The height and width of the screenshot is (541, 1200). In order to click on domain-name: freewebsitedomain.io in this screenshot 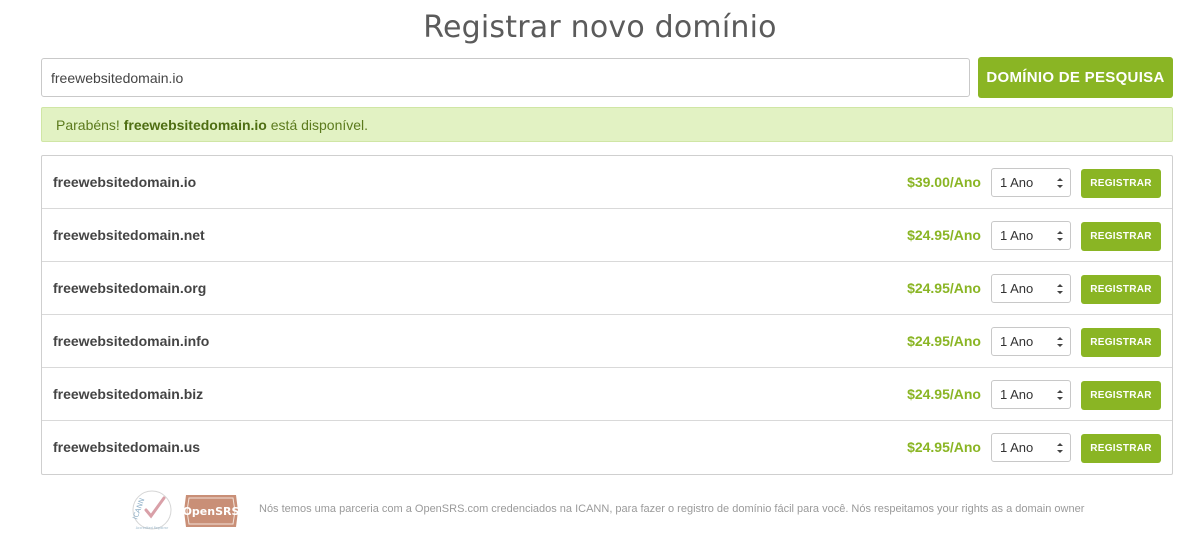, I will do `click(125, 182)`.